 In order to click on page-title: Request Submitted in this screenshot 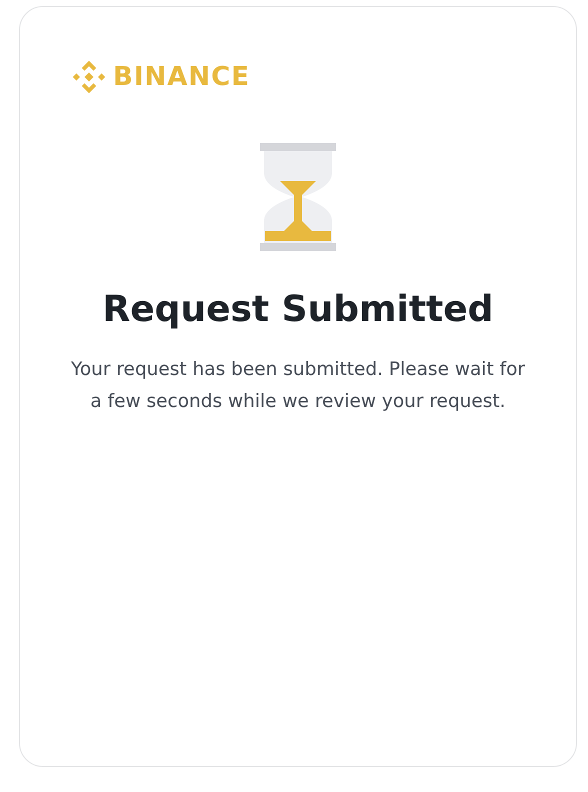, I will do `click(298, 309)`.